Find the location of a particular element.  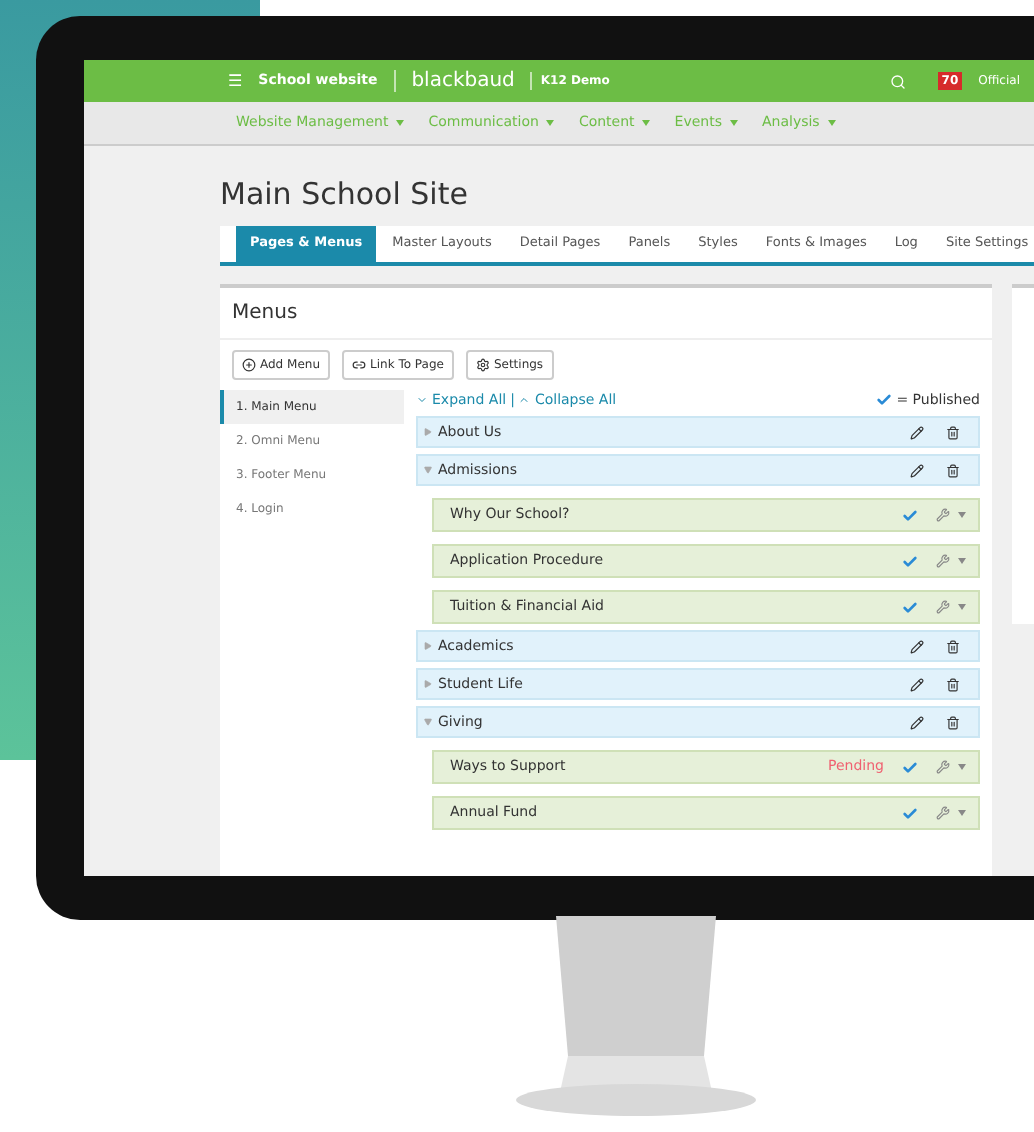

page-title: Main School Site is located at coordinates (344, 195).